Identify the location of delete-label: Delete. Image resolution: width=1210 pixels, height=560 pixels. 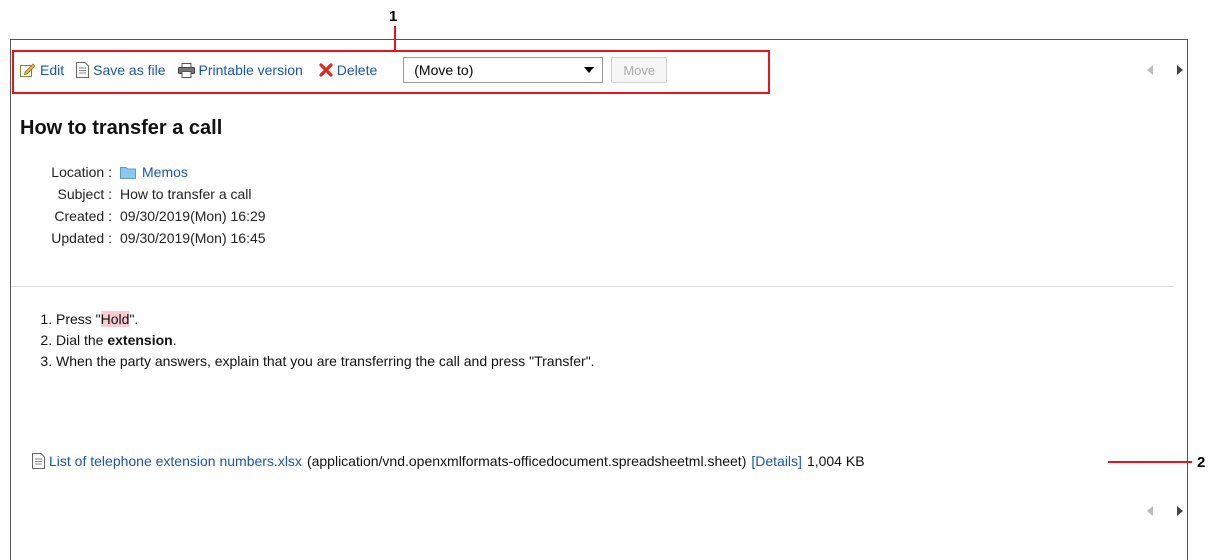
(357, 70).